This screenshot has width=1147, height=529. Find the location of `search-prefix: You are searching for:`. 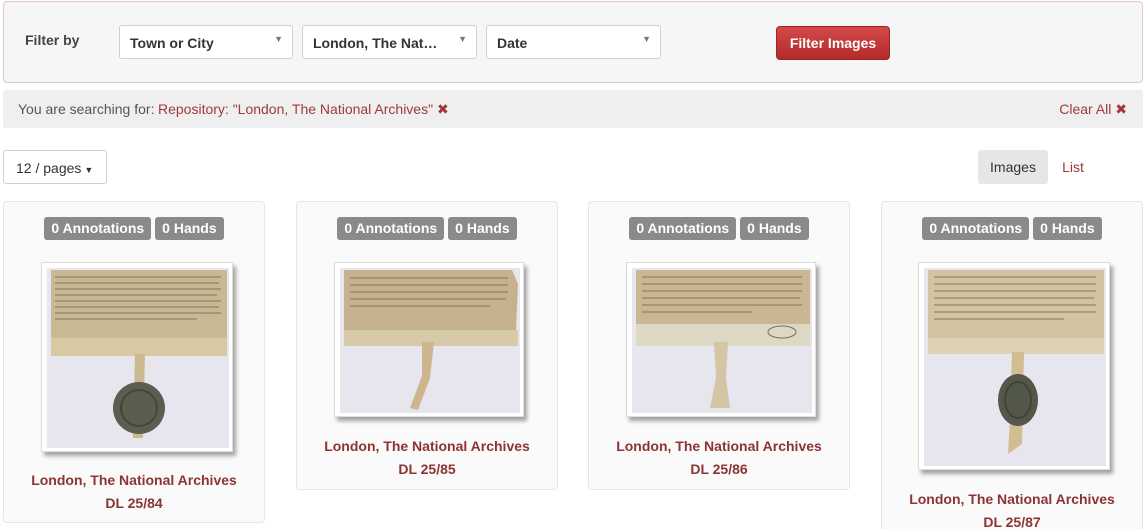

search-prefix: You are searching for: is located at coordinates (86, 109).